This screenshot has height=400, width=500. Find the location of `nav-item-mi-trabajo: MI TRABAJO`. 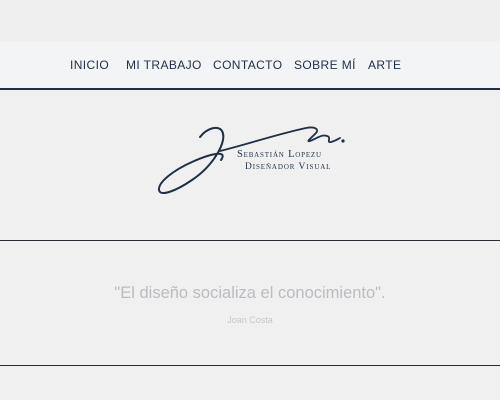

nav-item-mi-trabajo: MI TRABAJO is located at coordinates (164, 65).